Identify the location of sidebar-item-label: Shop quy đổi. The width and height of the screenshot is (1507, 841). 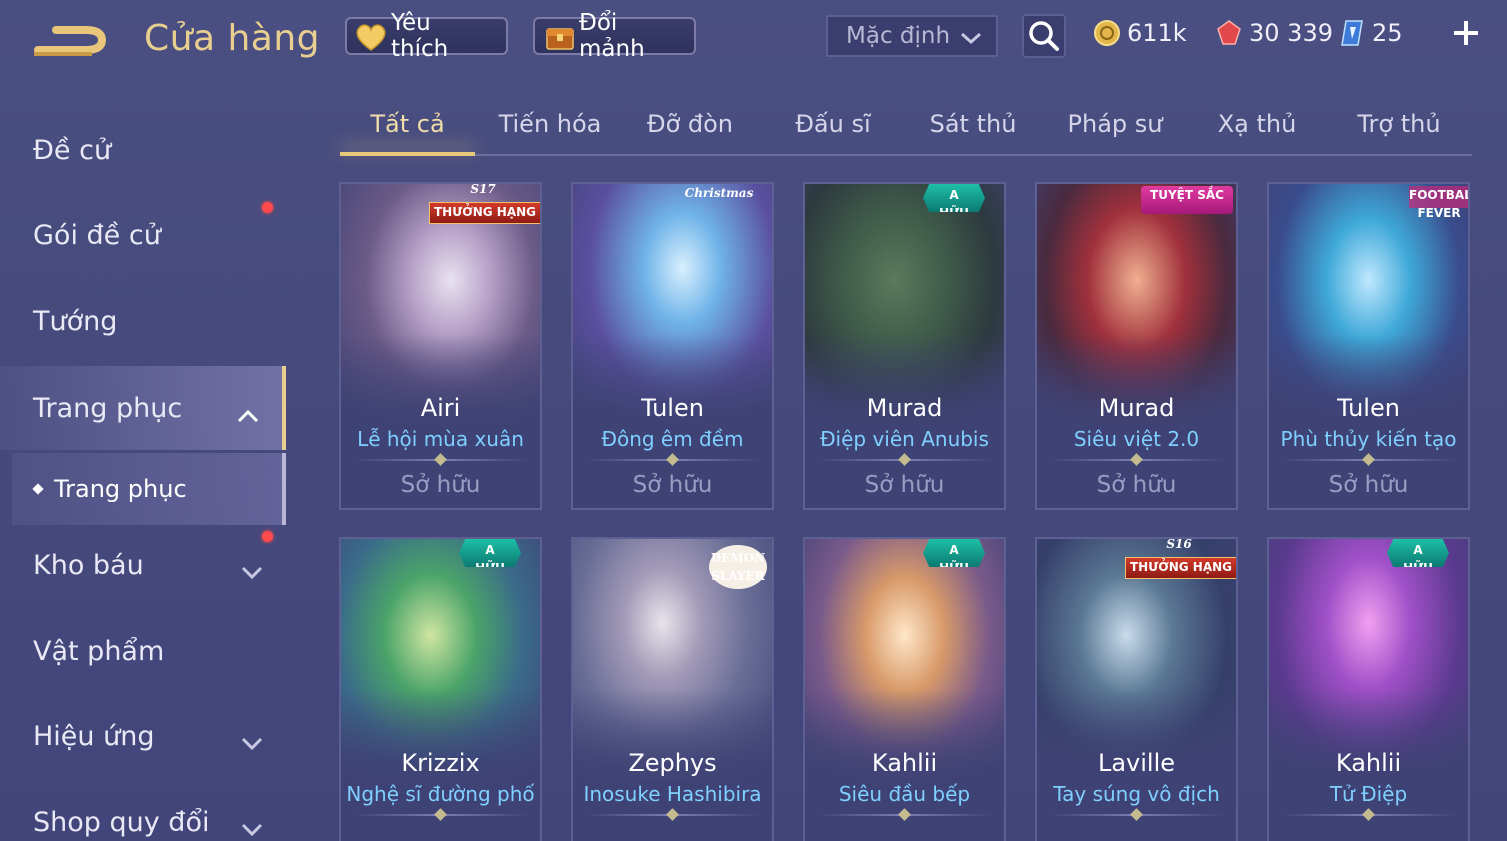
(121, 822).